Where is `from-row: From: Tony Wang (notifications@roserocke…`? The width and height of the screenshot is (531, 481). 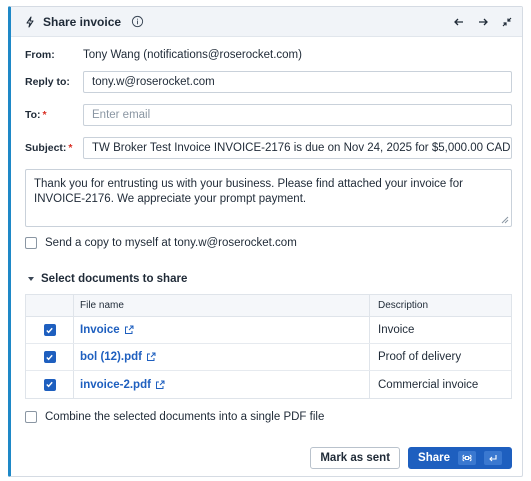
from-row: From: Tony Wang (notifications@roserocke… is located at coordinates (268, 55).